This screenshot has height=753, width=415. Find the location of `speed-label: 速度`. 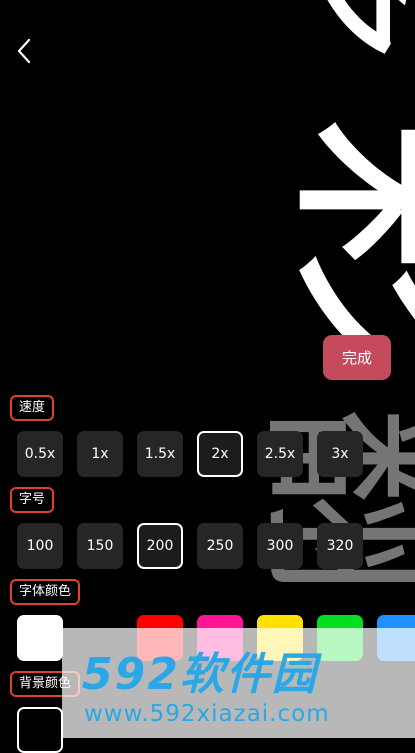

speed-label: 速度 is located at coordinates (32, 408).